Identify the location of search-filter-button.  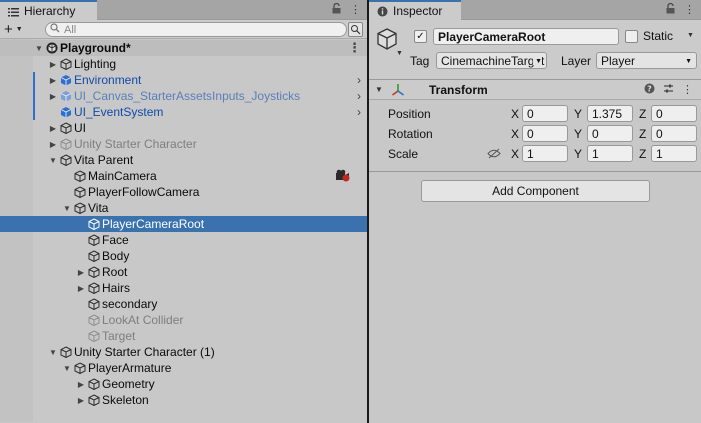
(355, 29).